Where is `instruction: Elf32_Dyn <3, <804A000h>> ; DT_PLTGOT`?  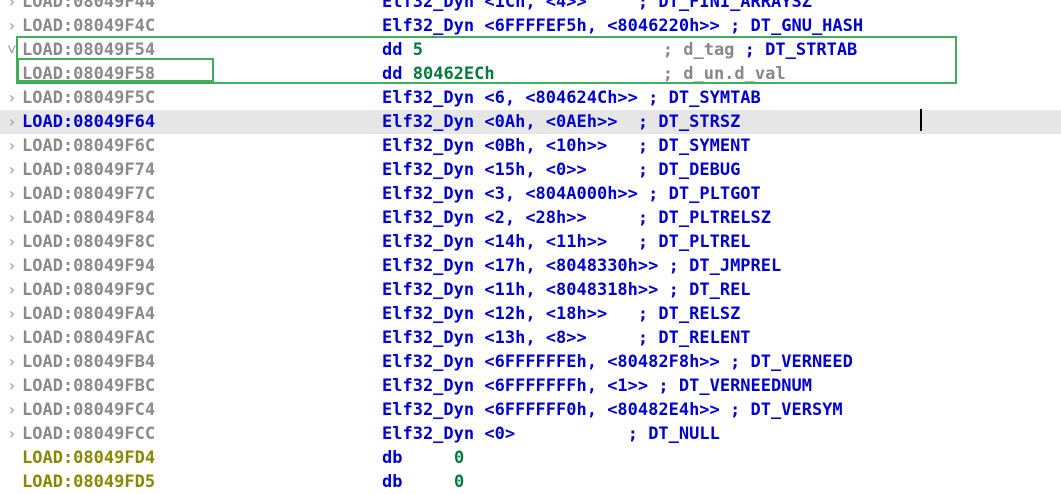 instruction: Elf32_Dyn <3, <804A000h>> ; DT_PLTGOT is located at coordinates (571, 194).